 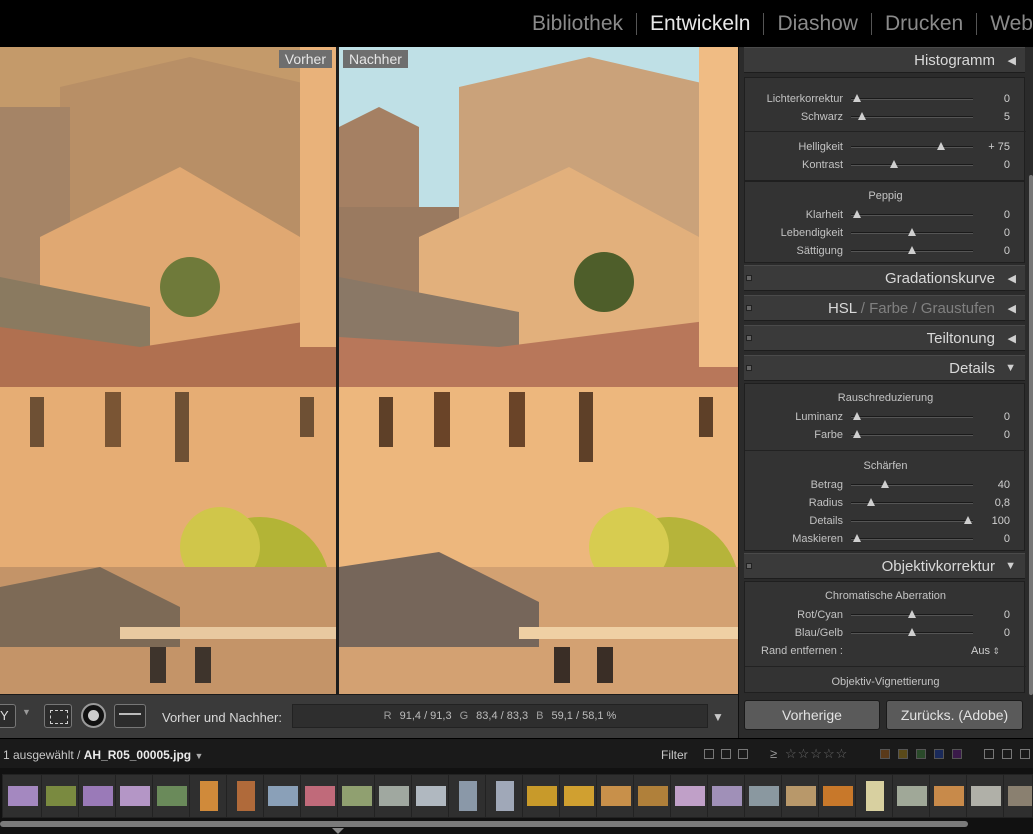 I want to click on color-label-red-icon, so click(x=885, y=754).